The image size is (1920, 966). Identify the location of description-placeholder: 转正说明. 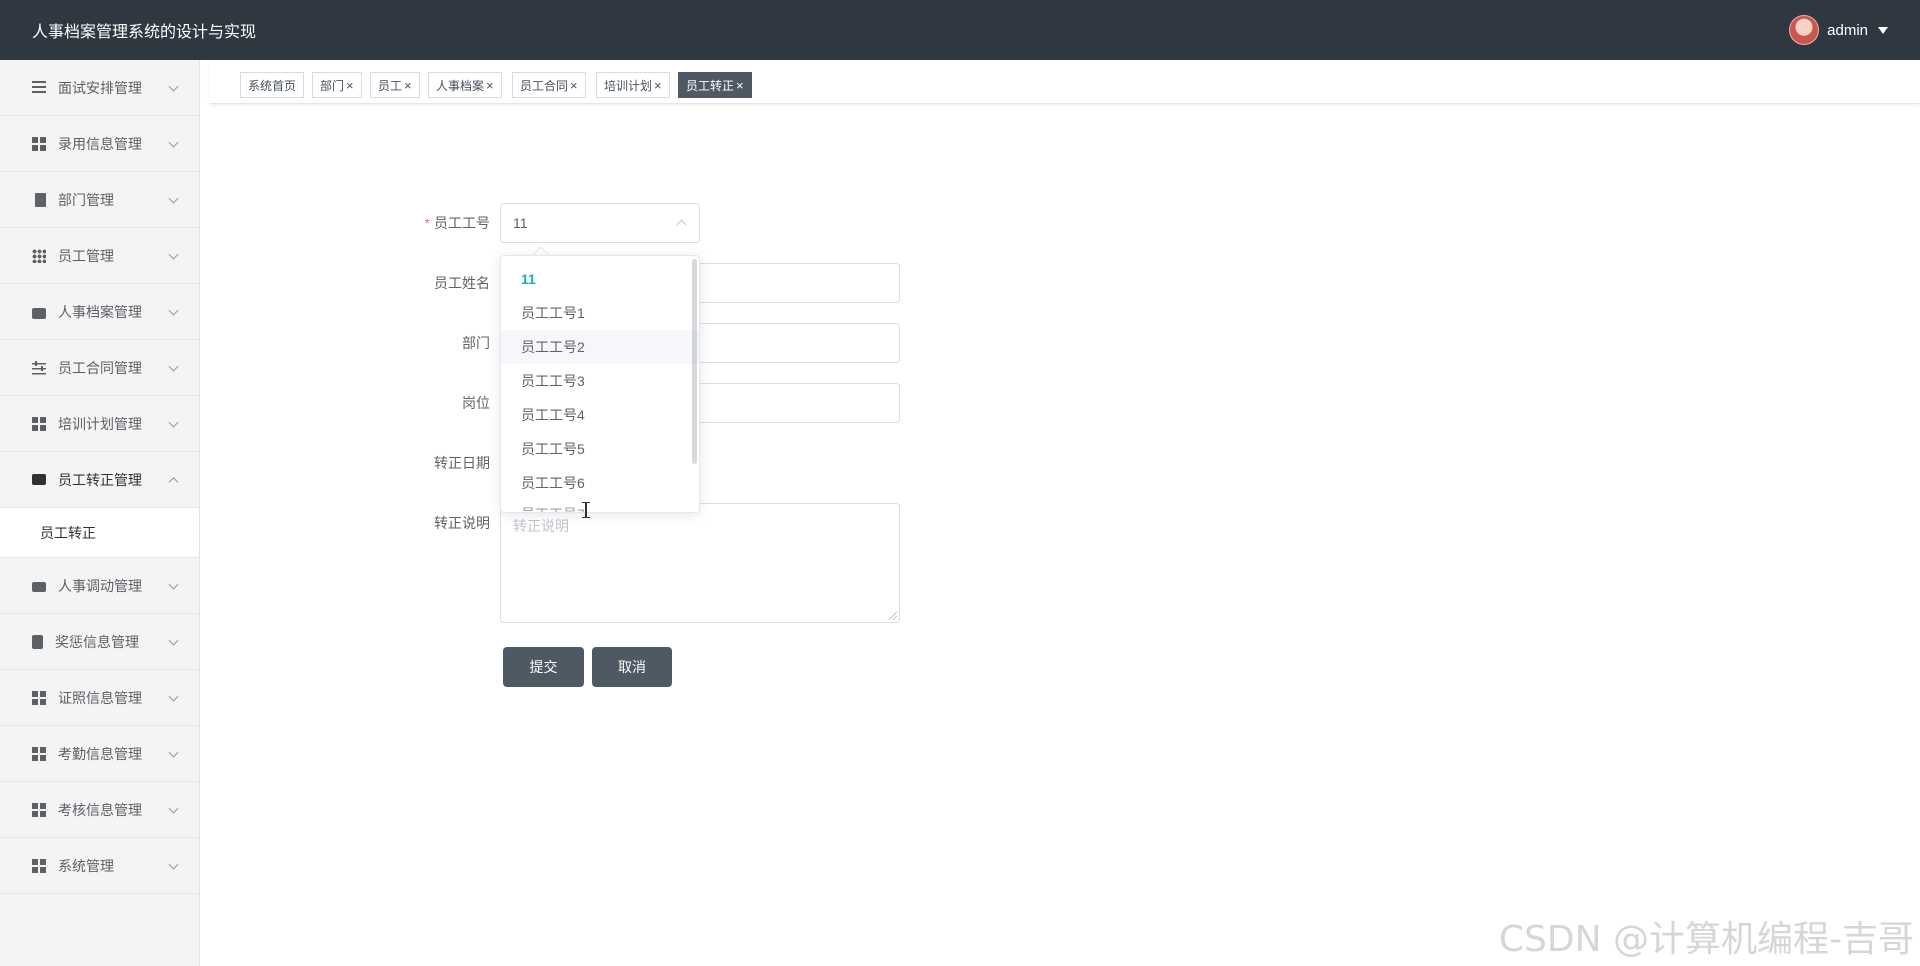
(541, 526).